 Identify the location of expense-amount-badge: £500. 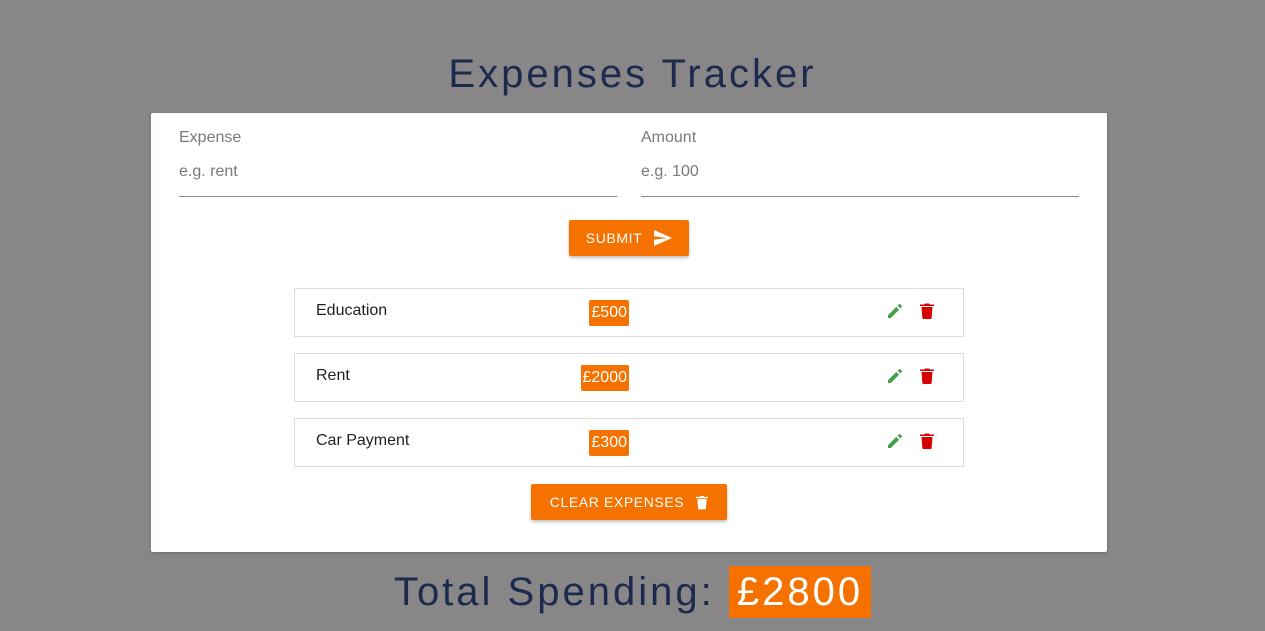
(609, 313).